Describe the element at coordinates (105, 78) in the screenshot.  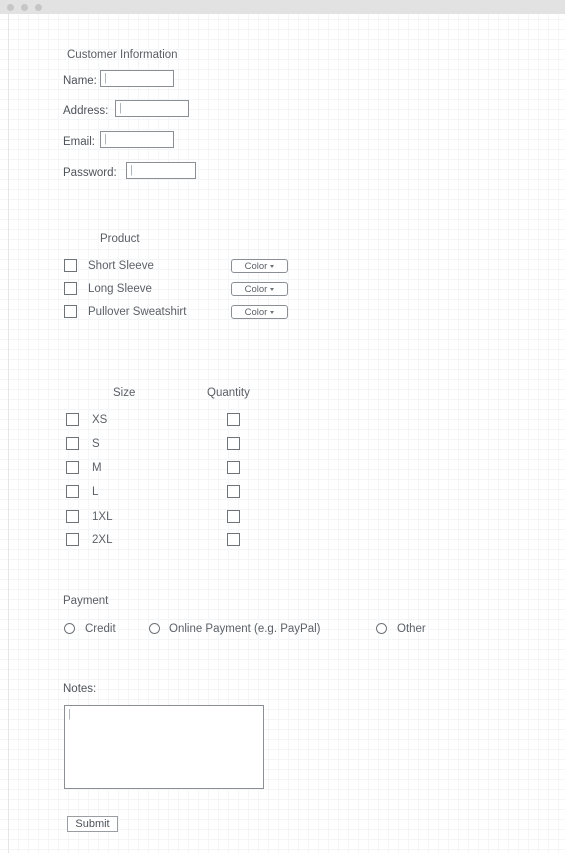
I see `name-input-value: |` at that location.